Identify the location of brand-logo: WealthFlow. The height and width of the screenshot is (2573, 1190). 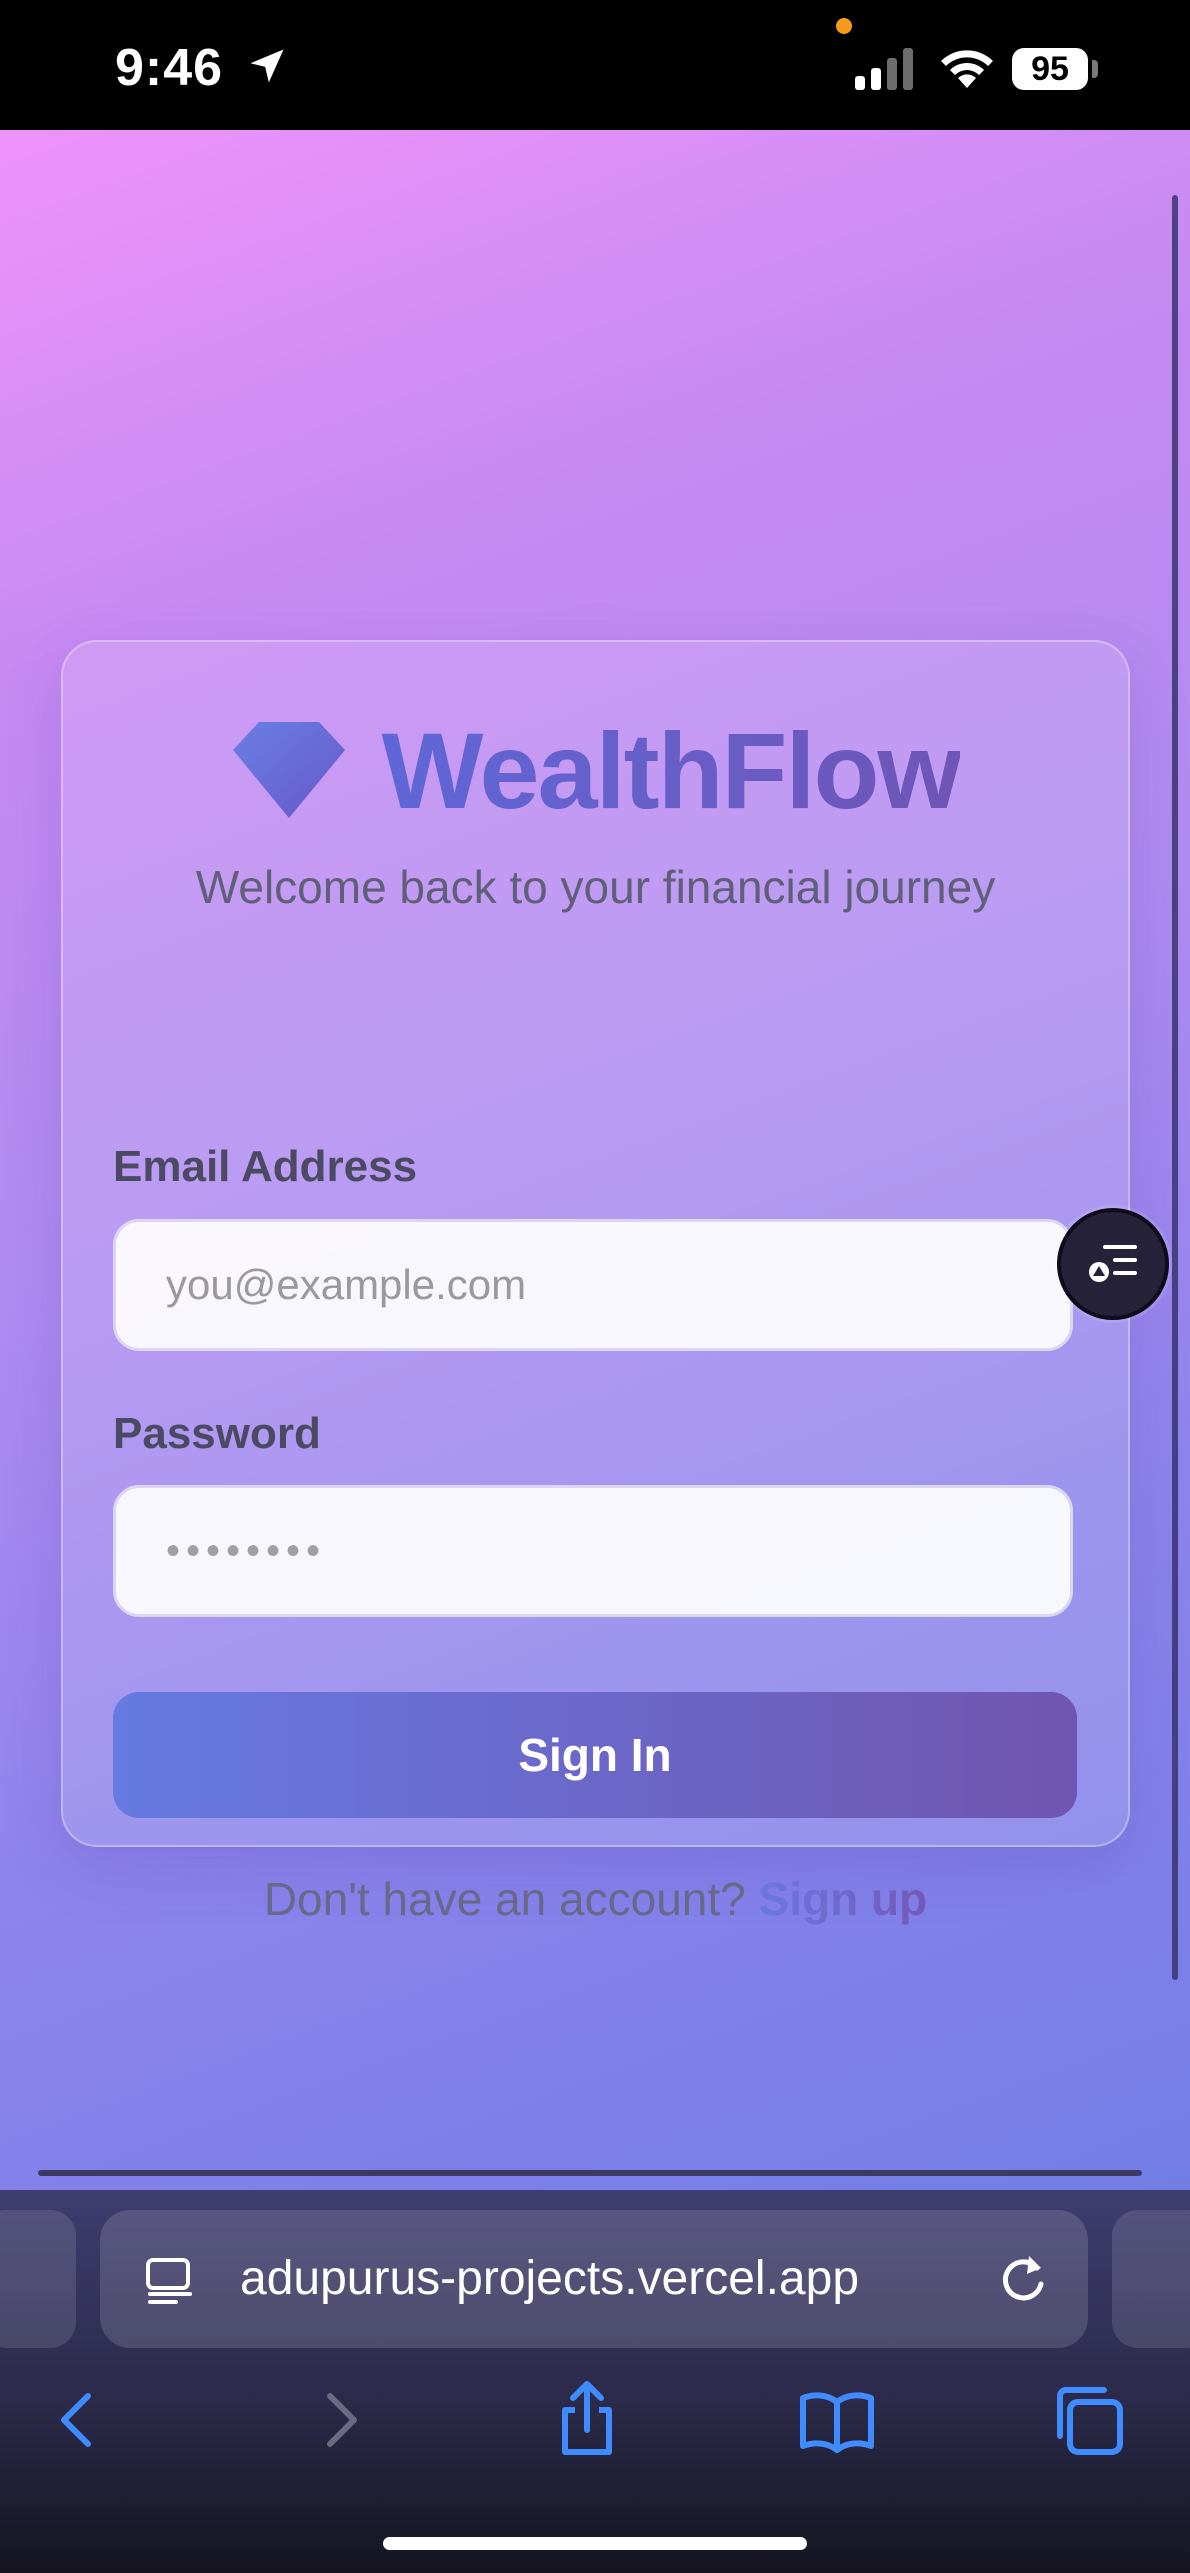
(595, 770).